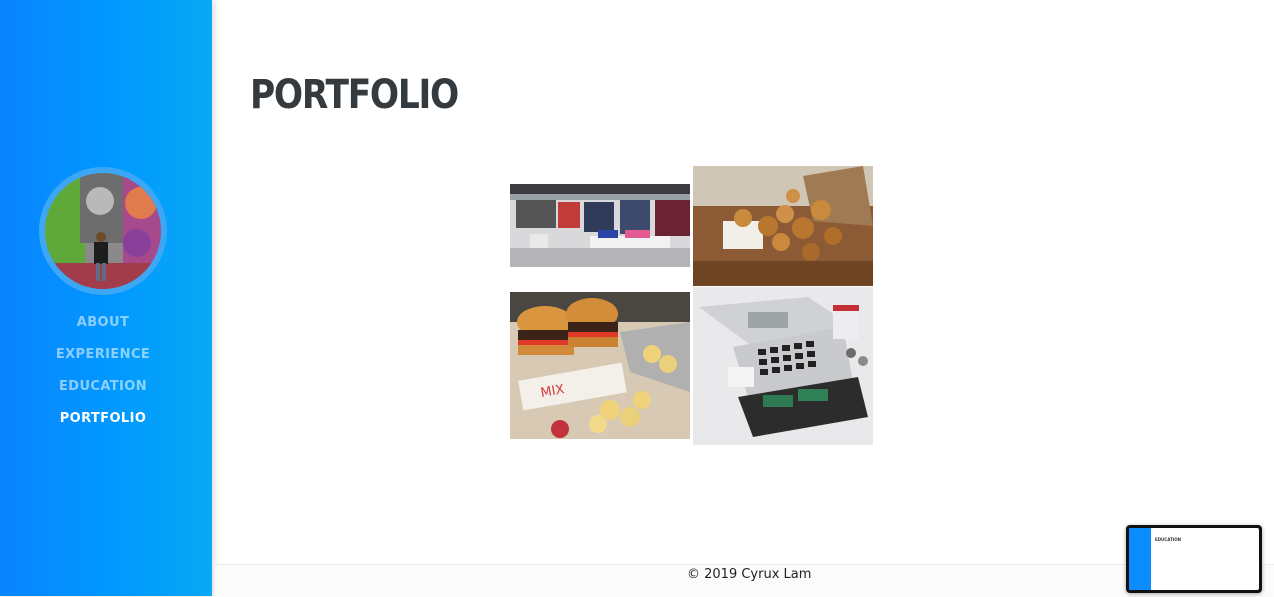 Image resolution: width=1274 pixels, height=597 pixels. What do you see at coordinates (1140, 559) in the screenshot?
I see `preview-sidebar` at bounding box center [1140, 559].